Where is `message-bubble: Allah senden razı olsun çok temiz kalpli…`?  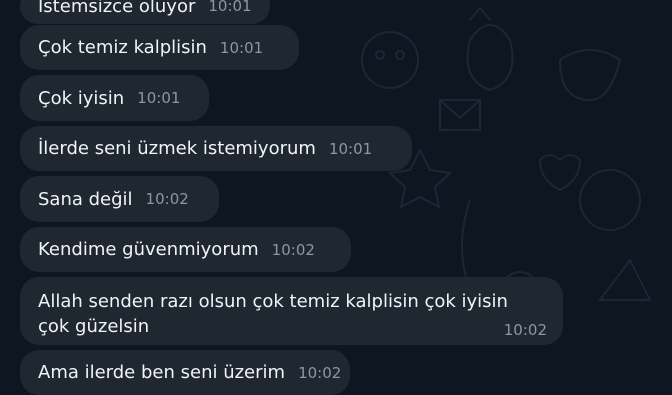
message-bubble: Allah senden razı olsun çok temiz kalpli… is located at coordinates (291, 311).